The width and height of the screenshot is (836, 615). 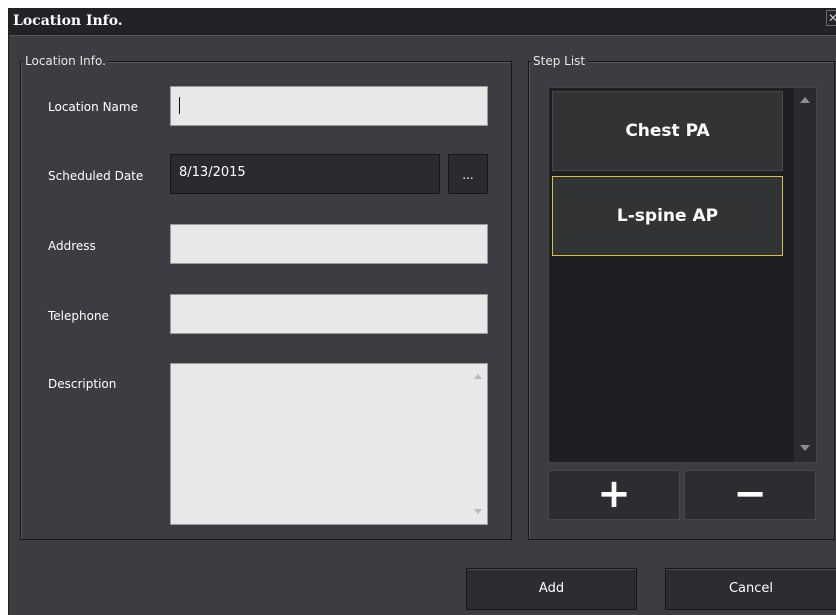 I want to click on close-icon: ✕, so click(x=831, y=18).